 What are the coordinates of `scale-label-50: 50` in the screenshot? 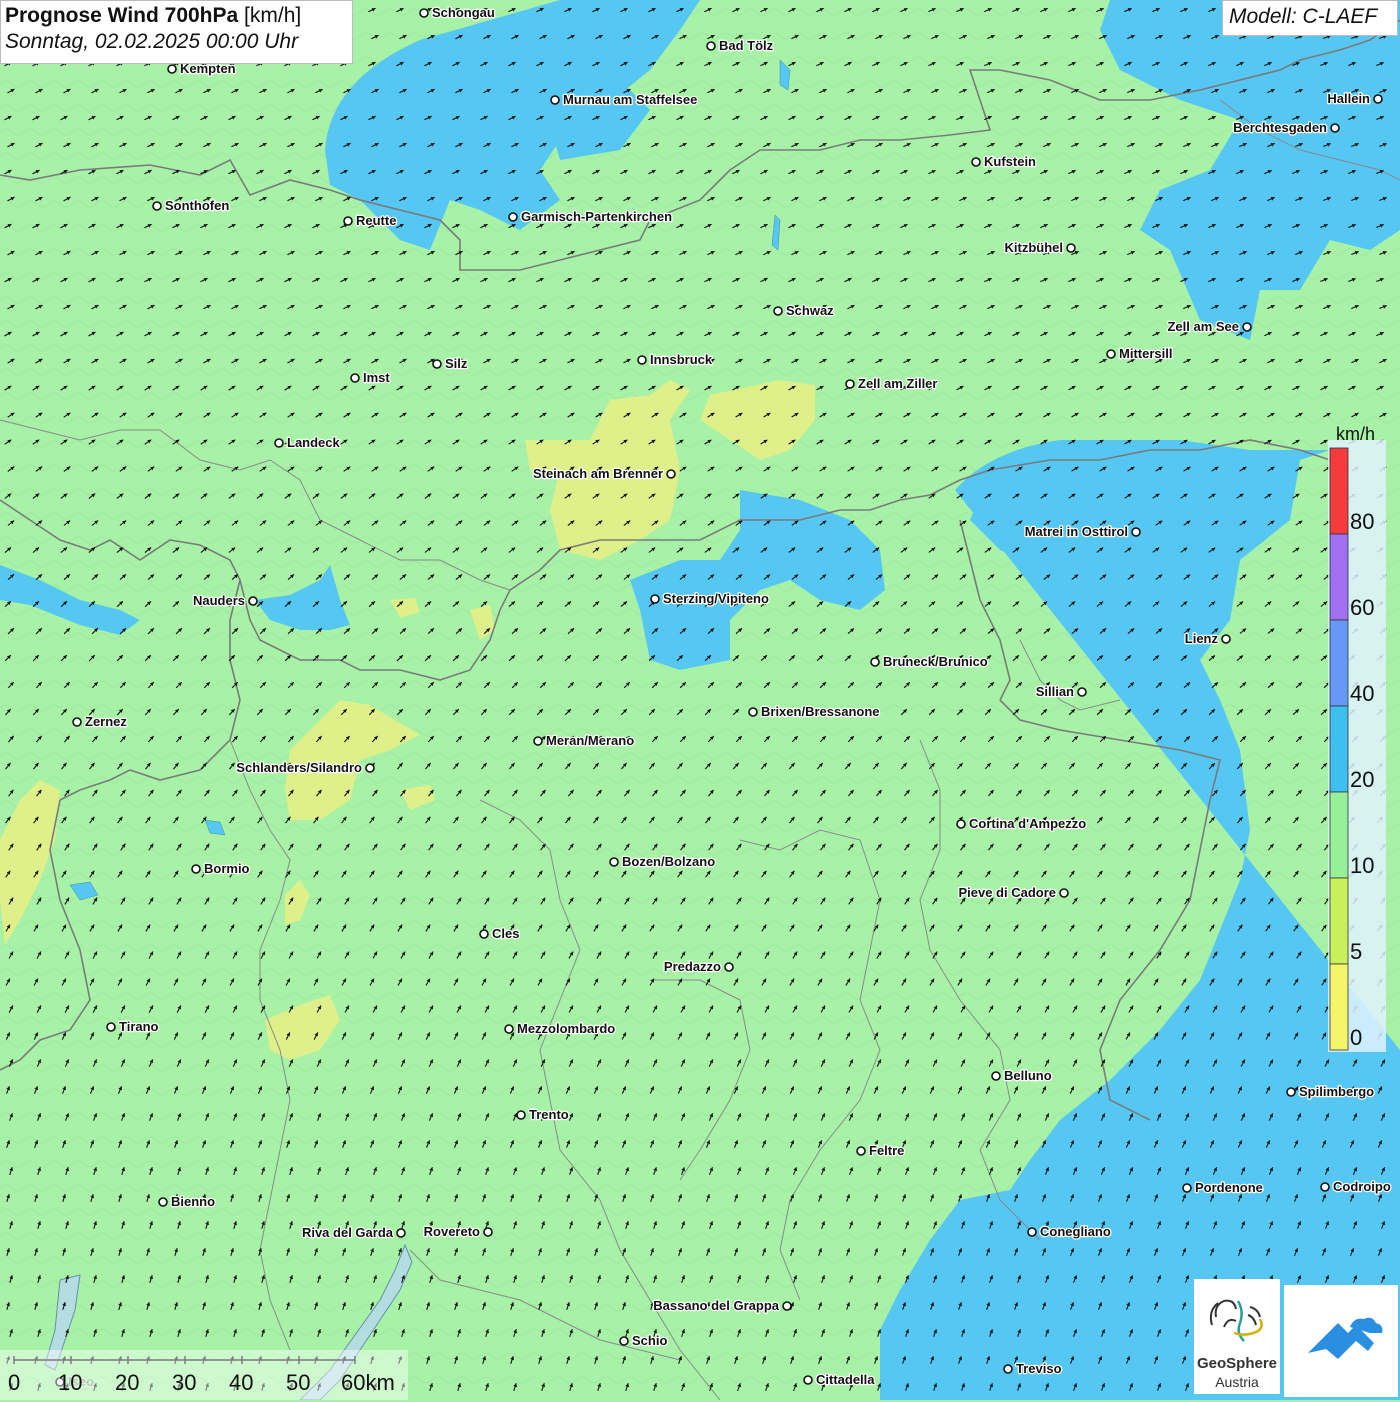 It's located at (298, 1383).